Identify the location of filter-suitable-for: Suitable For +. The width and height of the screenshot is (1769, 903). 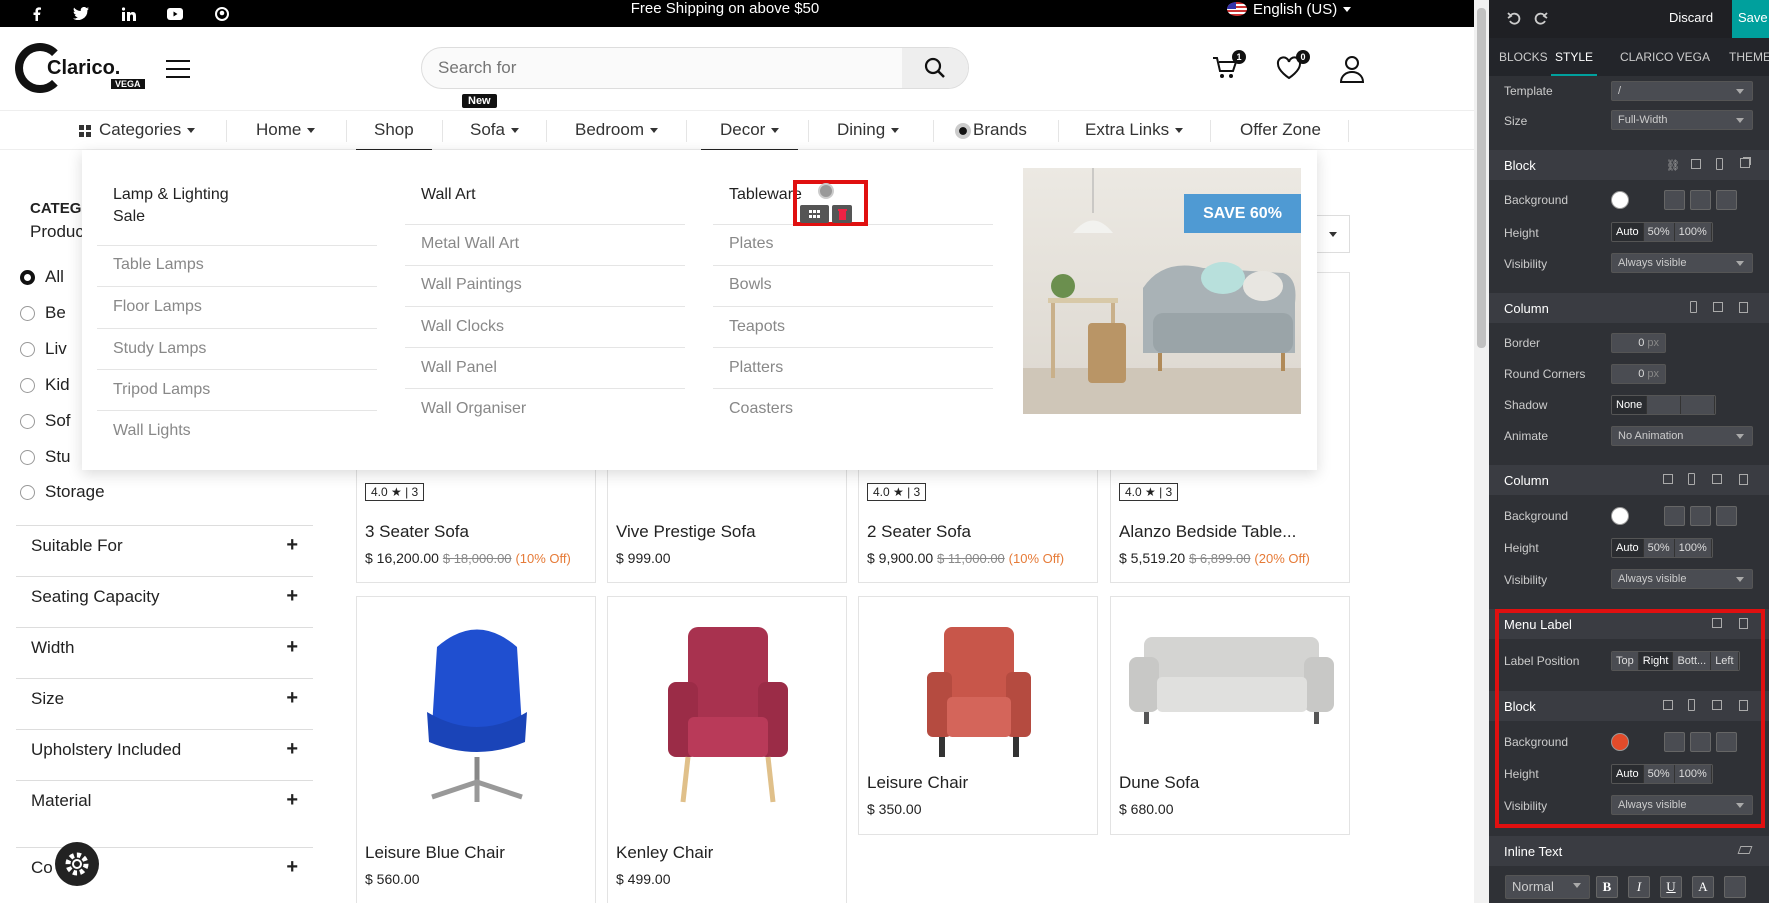
(164, 550).